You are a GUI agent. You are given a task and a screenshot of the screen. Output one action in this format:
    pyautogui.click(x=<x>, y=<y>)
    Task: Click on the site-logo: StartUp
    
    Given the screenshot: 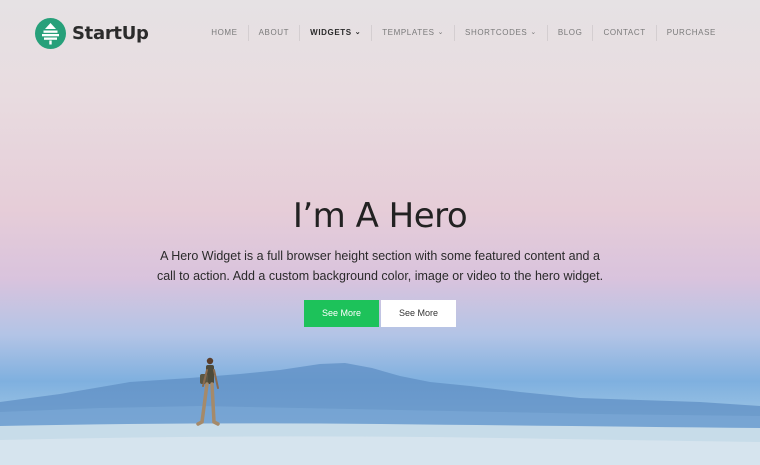 What is the action you would take?
    pyautogui.click(x=92, y=33)
    